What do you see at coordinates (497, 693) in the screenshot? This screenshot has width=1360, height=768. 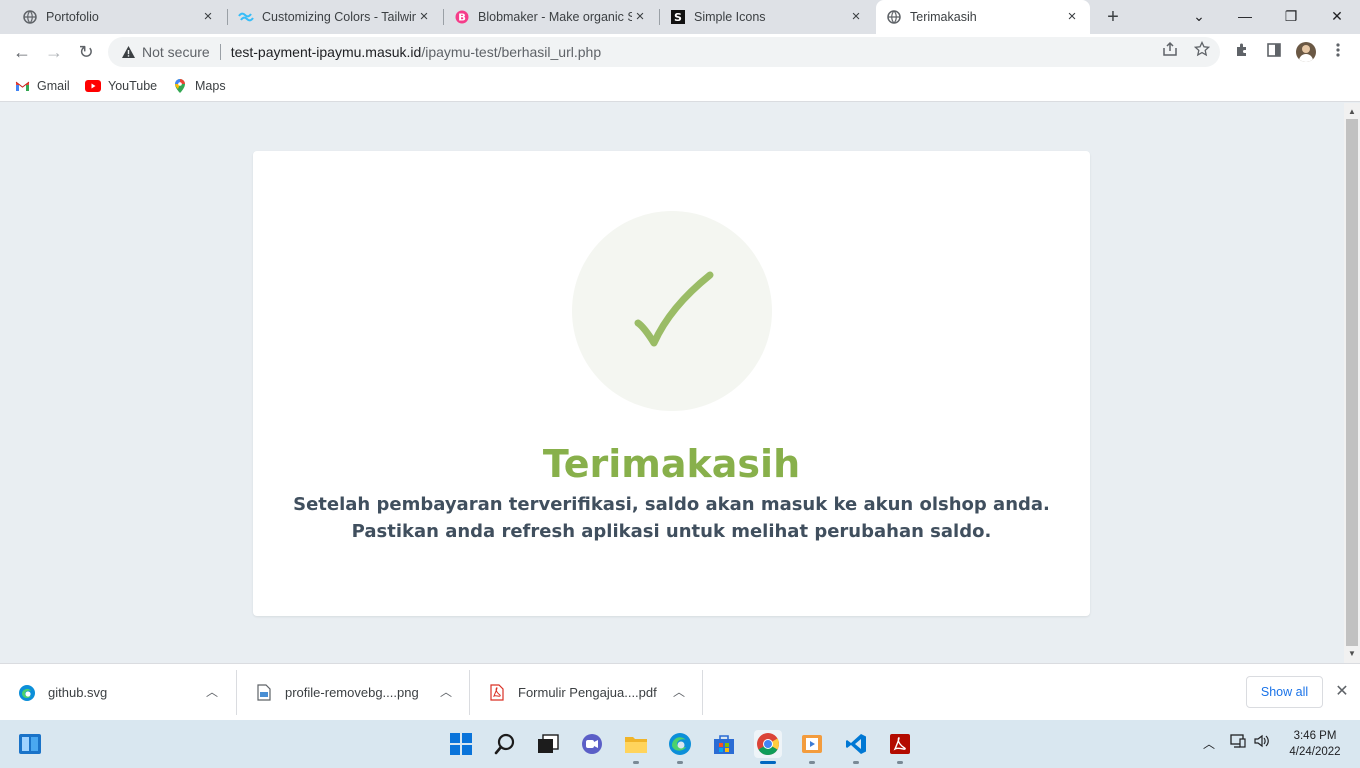 I see `pdf-file-icon` at bounding box center [497, 693].